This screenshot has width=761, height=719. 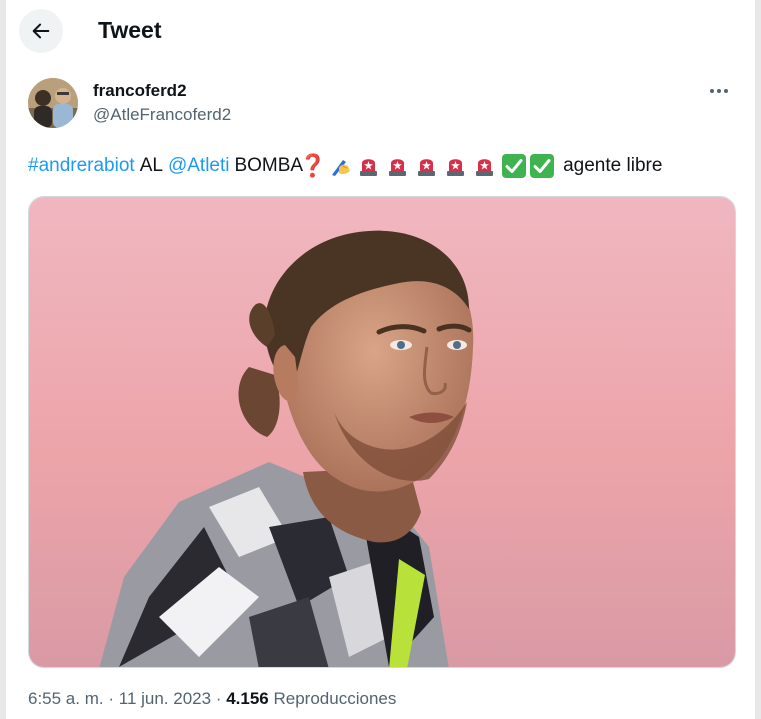 I want to click on tweet-text-end: agente libre, so click(x=613, y=165).